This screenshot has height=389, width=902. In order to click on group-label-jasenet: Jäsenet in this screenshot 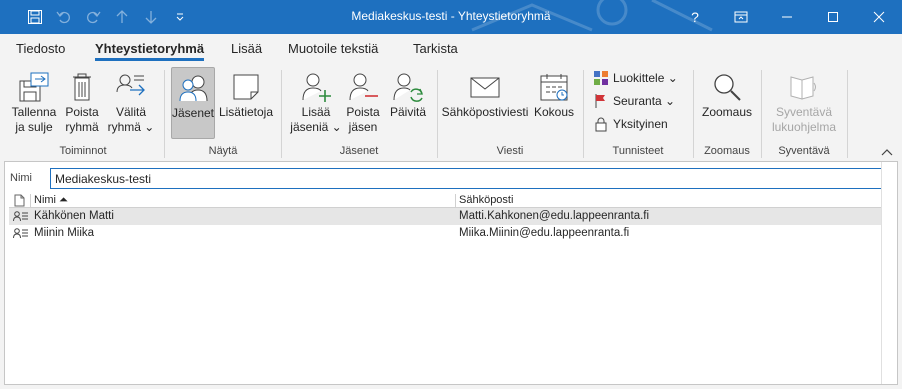, I will do `click(359, 151)`.